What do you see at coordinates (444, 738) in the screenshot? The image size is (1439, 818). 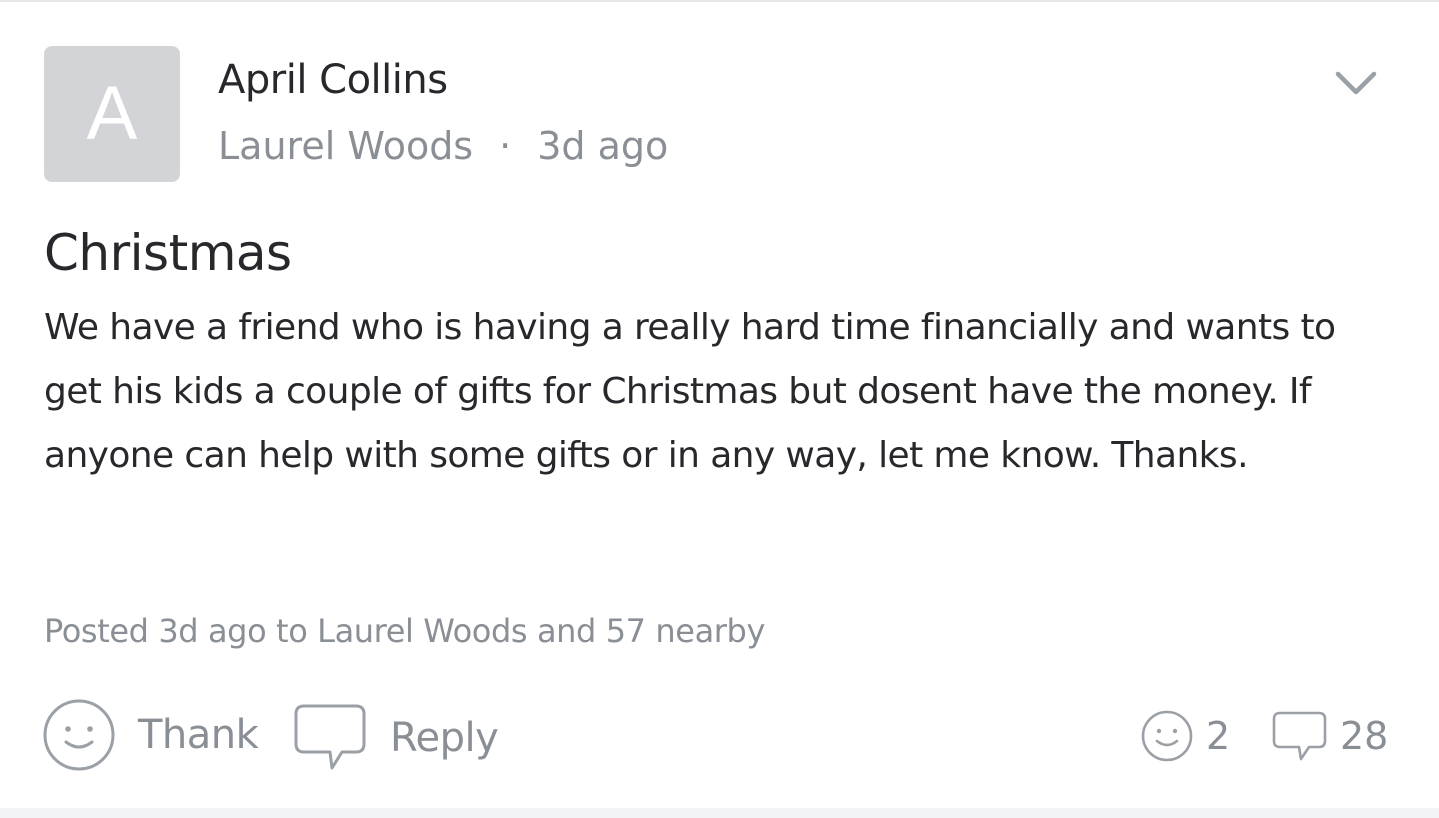 I see `reply-label: Reply` at bounding box center [444, 738].